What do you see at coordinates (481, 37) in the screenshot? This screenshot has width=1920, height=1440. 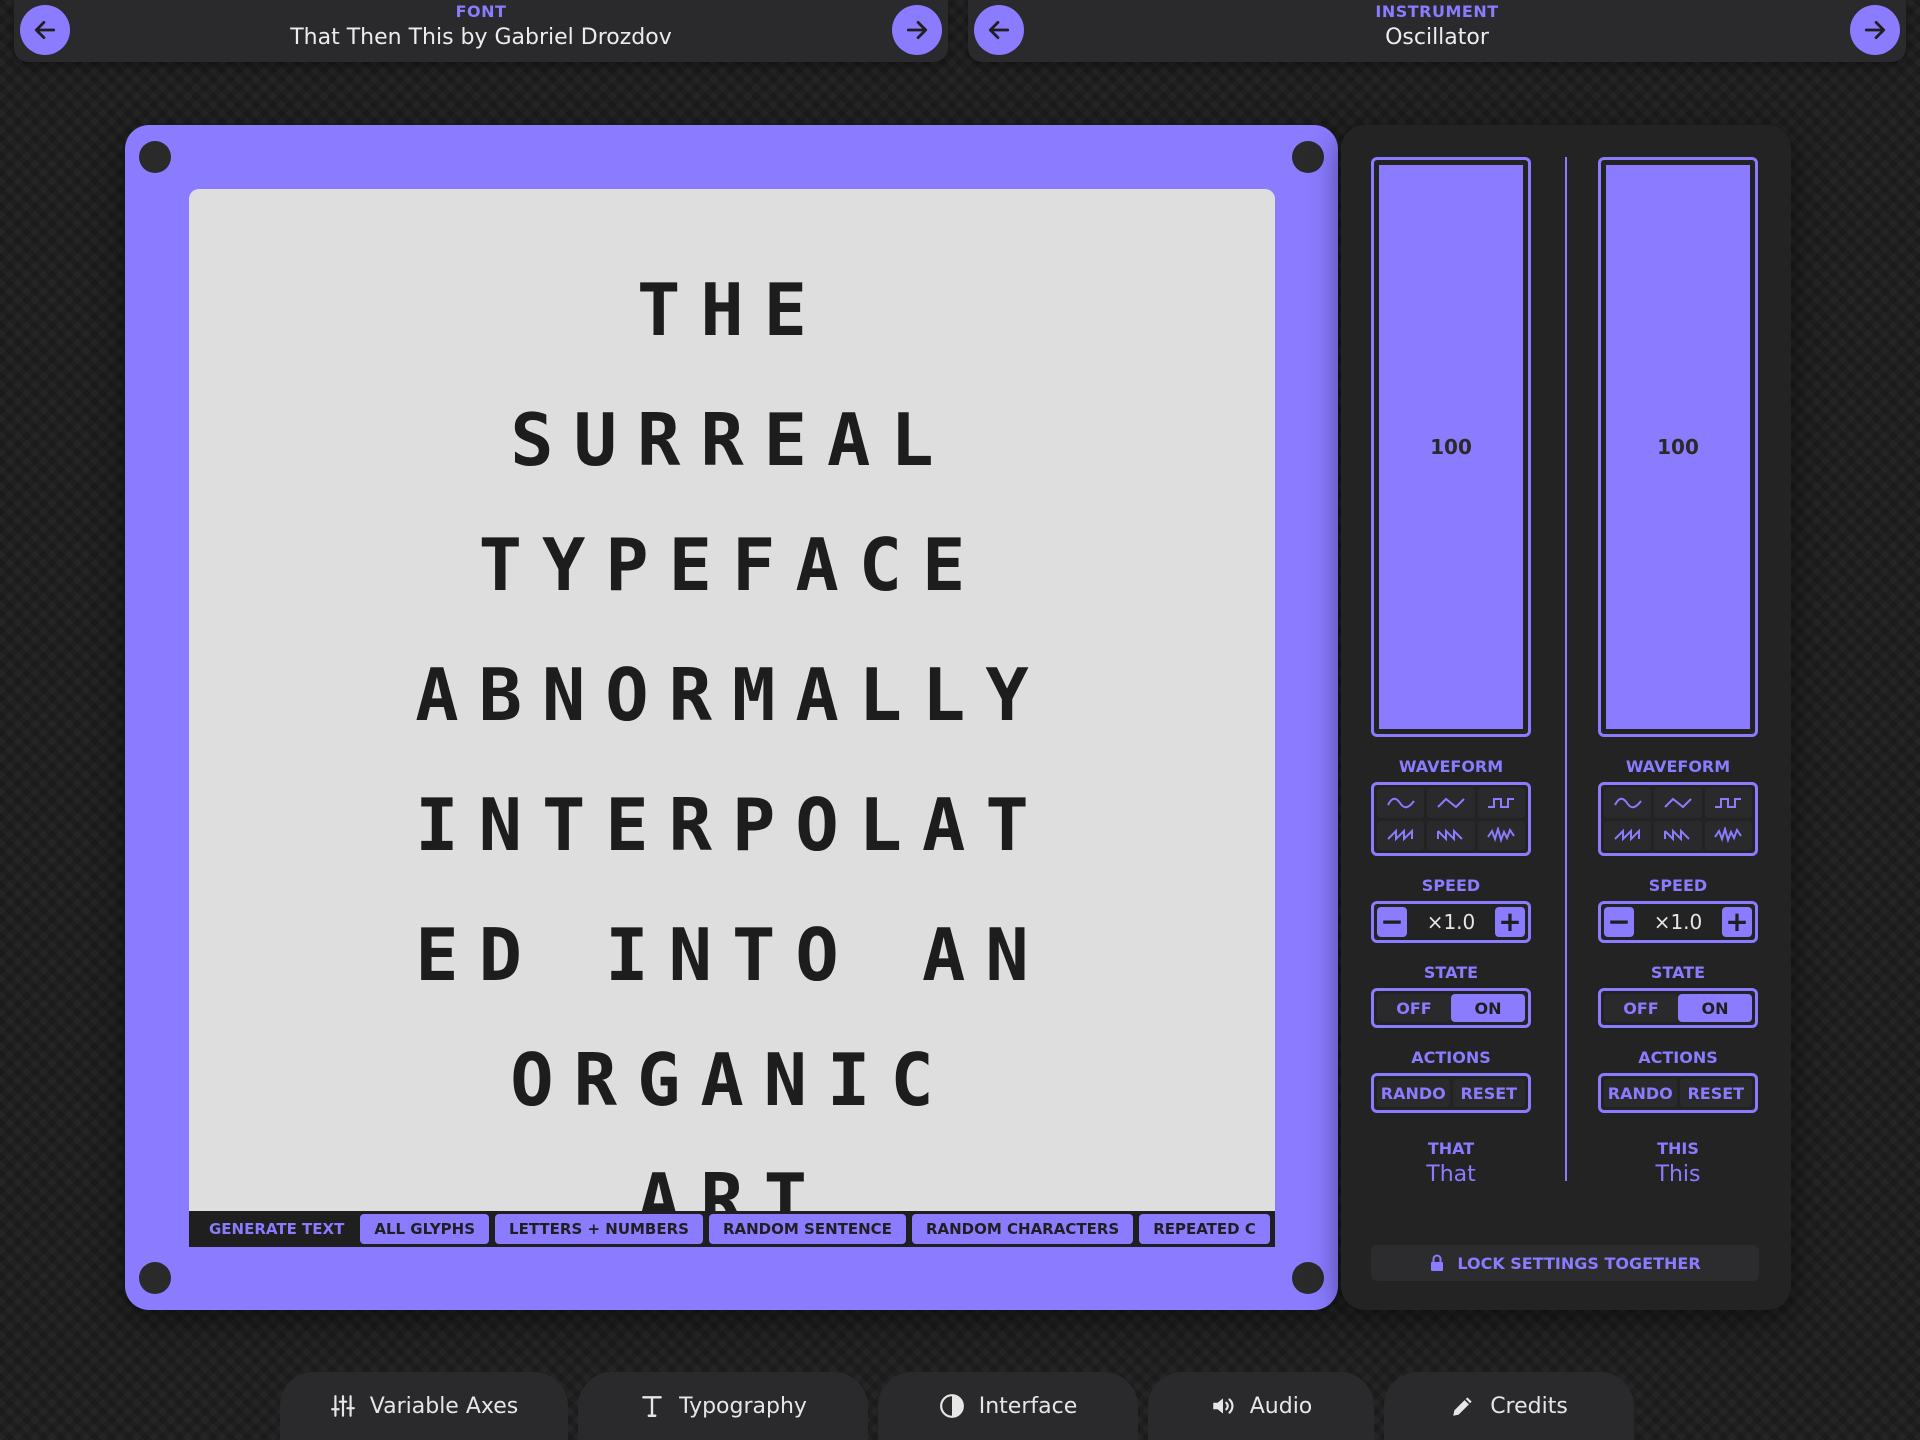 I see `font-name: That Then This by Gabriel Drozdov` at bounding box center [481, 37].